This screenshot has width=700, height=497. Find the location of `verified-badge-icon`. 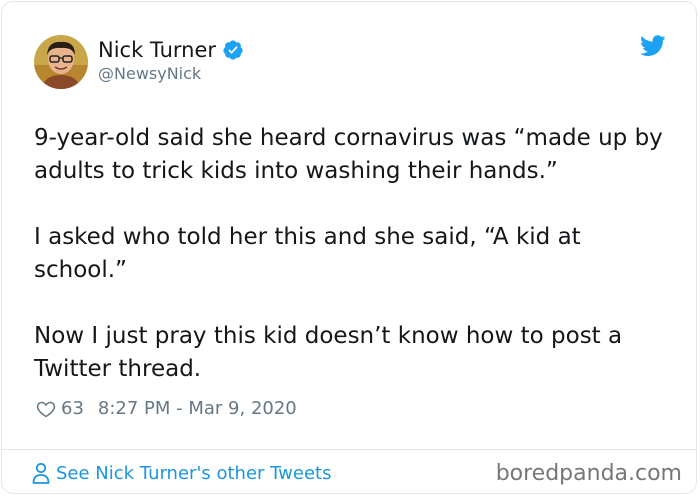

verified-badge-icon is located at coordinates (233, 50).